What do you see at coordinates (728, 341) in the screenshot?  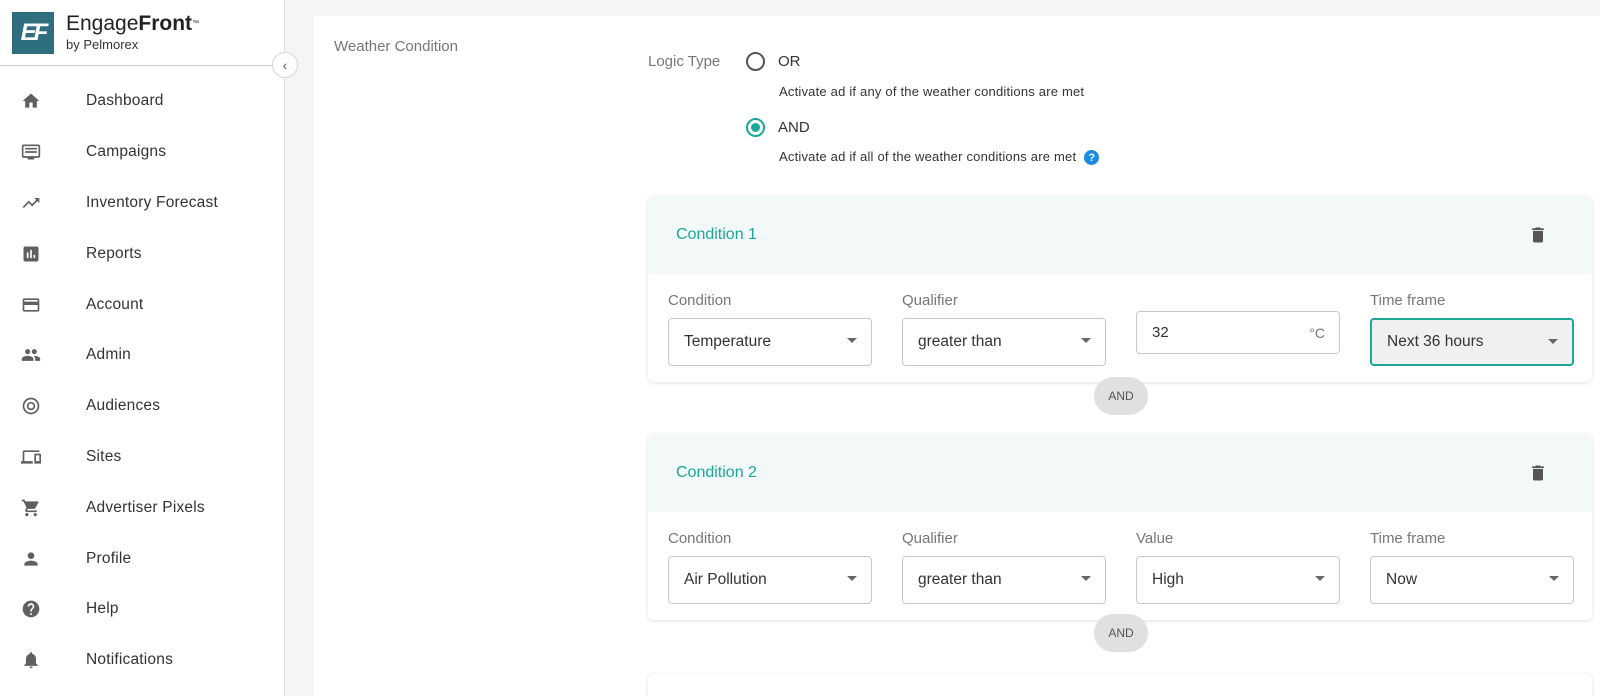 I see `condition-select-value: Temperature` at bounding box center [728, 341].